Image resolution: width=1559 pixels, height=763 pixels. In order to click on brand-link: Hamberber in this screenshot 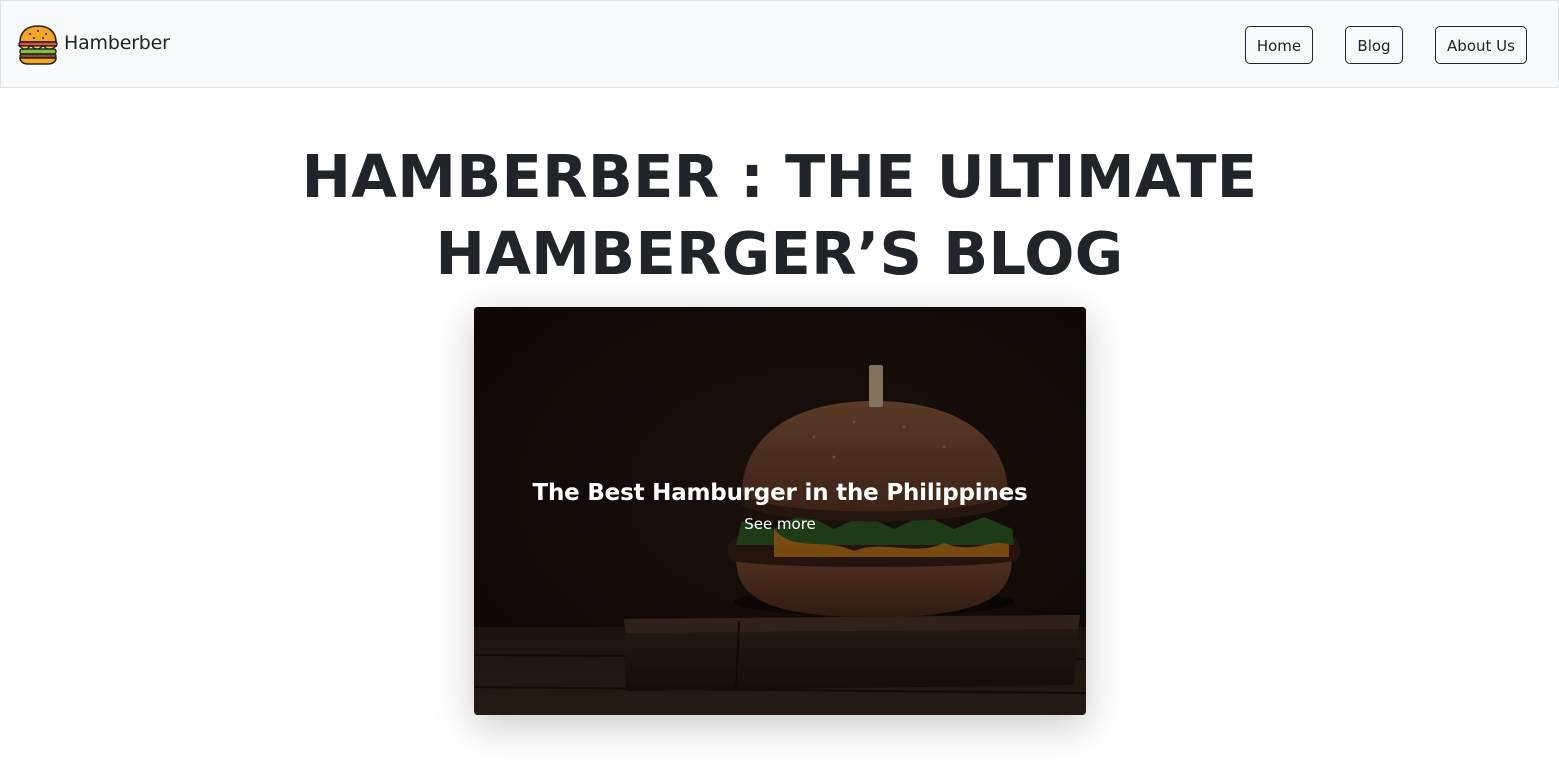, I will do `click(93, 44)`.